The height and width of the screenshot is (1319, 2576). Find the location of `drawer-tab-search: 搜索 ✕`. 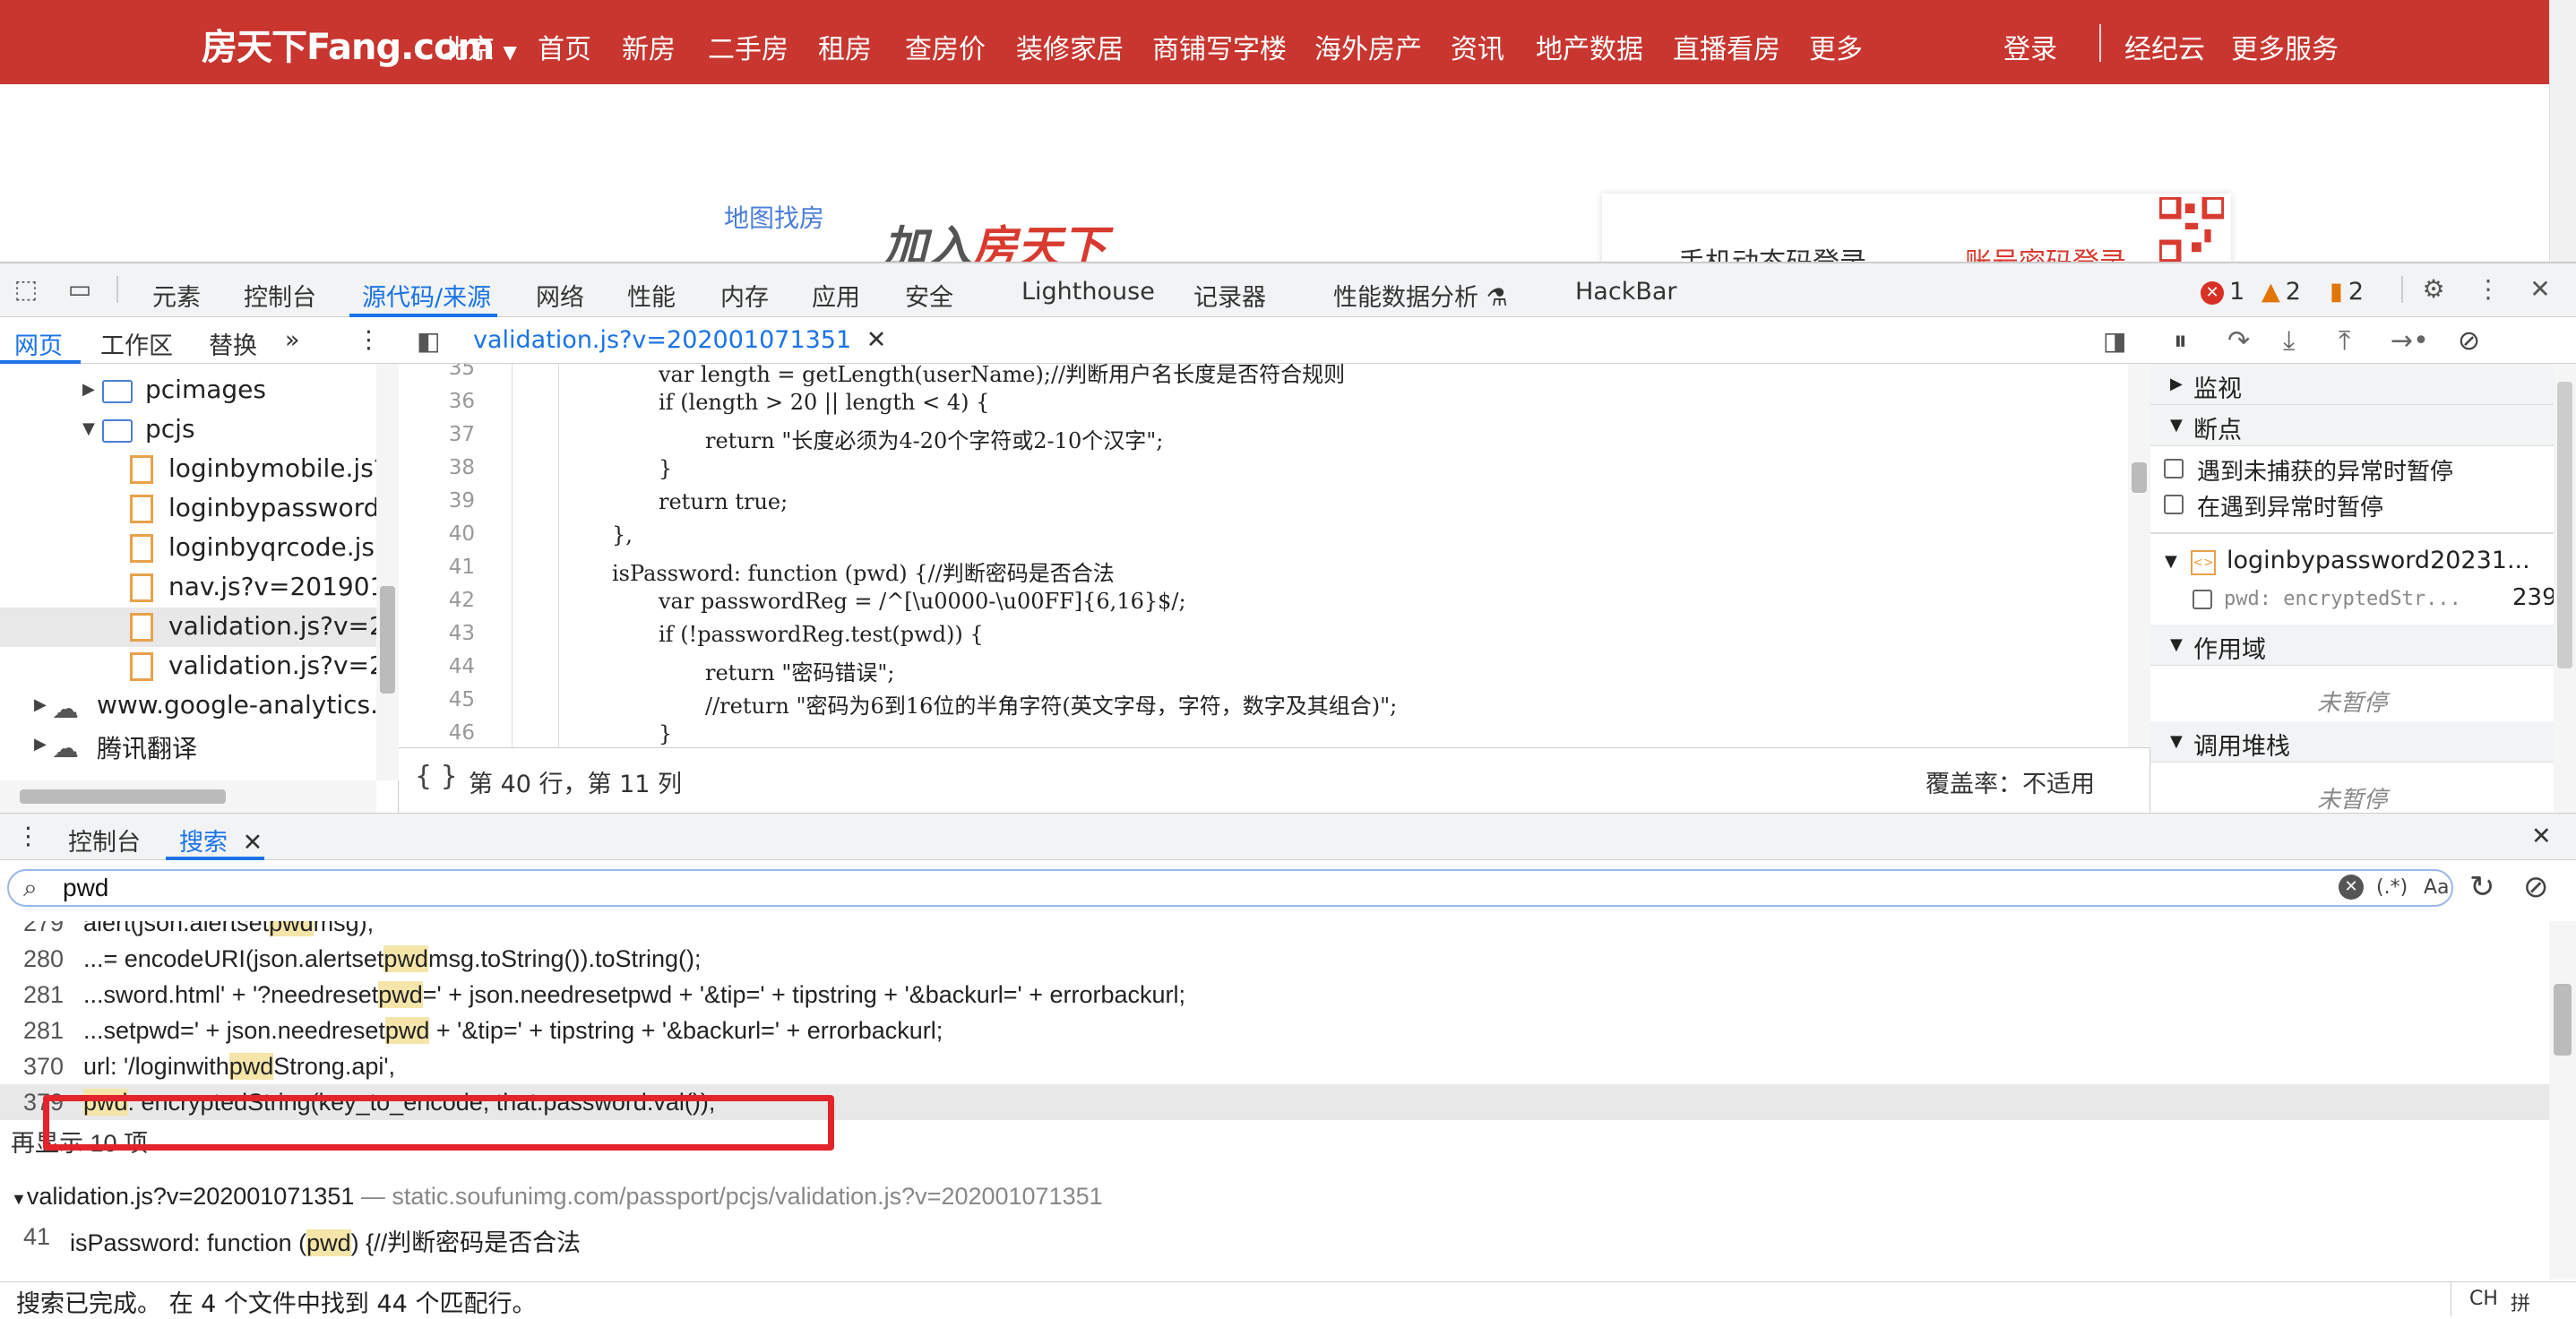

drawer-tab-search: 搜索 ✕ is located at coordinates (221, 841).